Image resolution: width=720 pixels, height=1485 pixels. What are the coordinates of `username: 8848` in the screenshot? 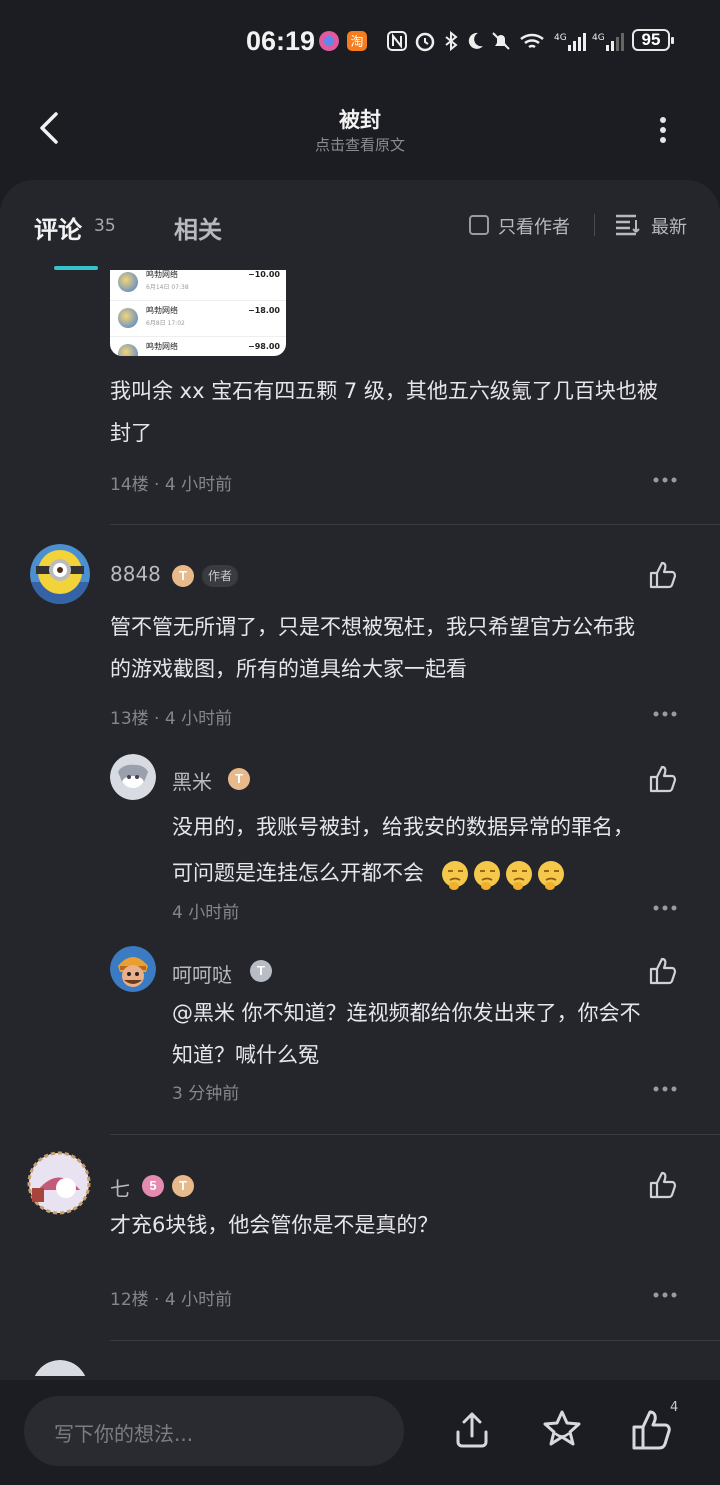 It's located at (135, 574).